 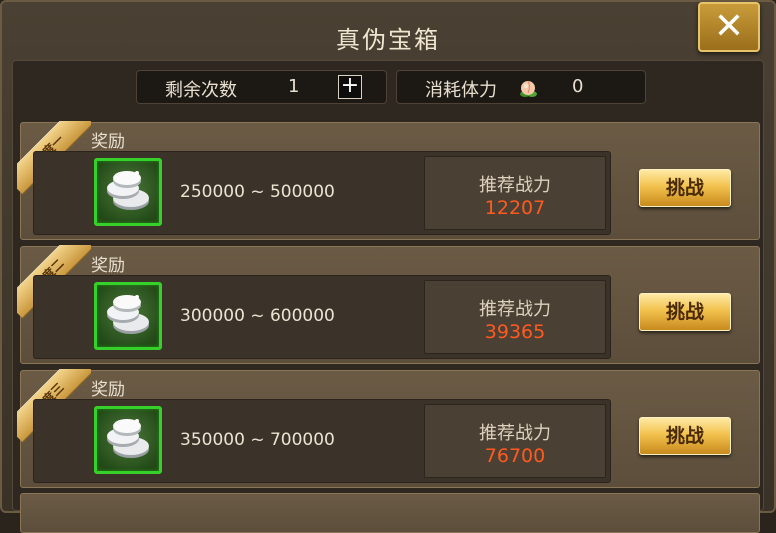 I want to click on reward-panel: 350000 ~ 700000 推荐战力 76700, so click(x=322, y=441).